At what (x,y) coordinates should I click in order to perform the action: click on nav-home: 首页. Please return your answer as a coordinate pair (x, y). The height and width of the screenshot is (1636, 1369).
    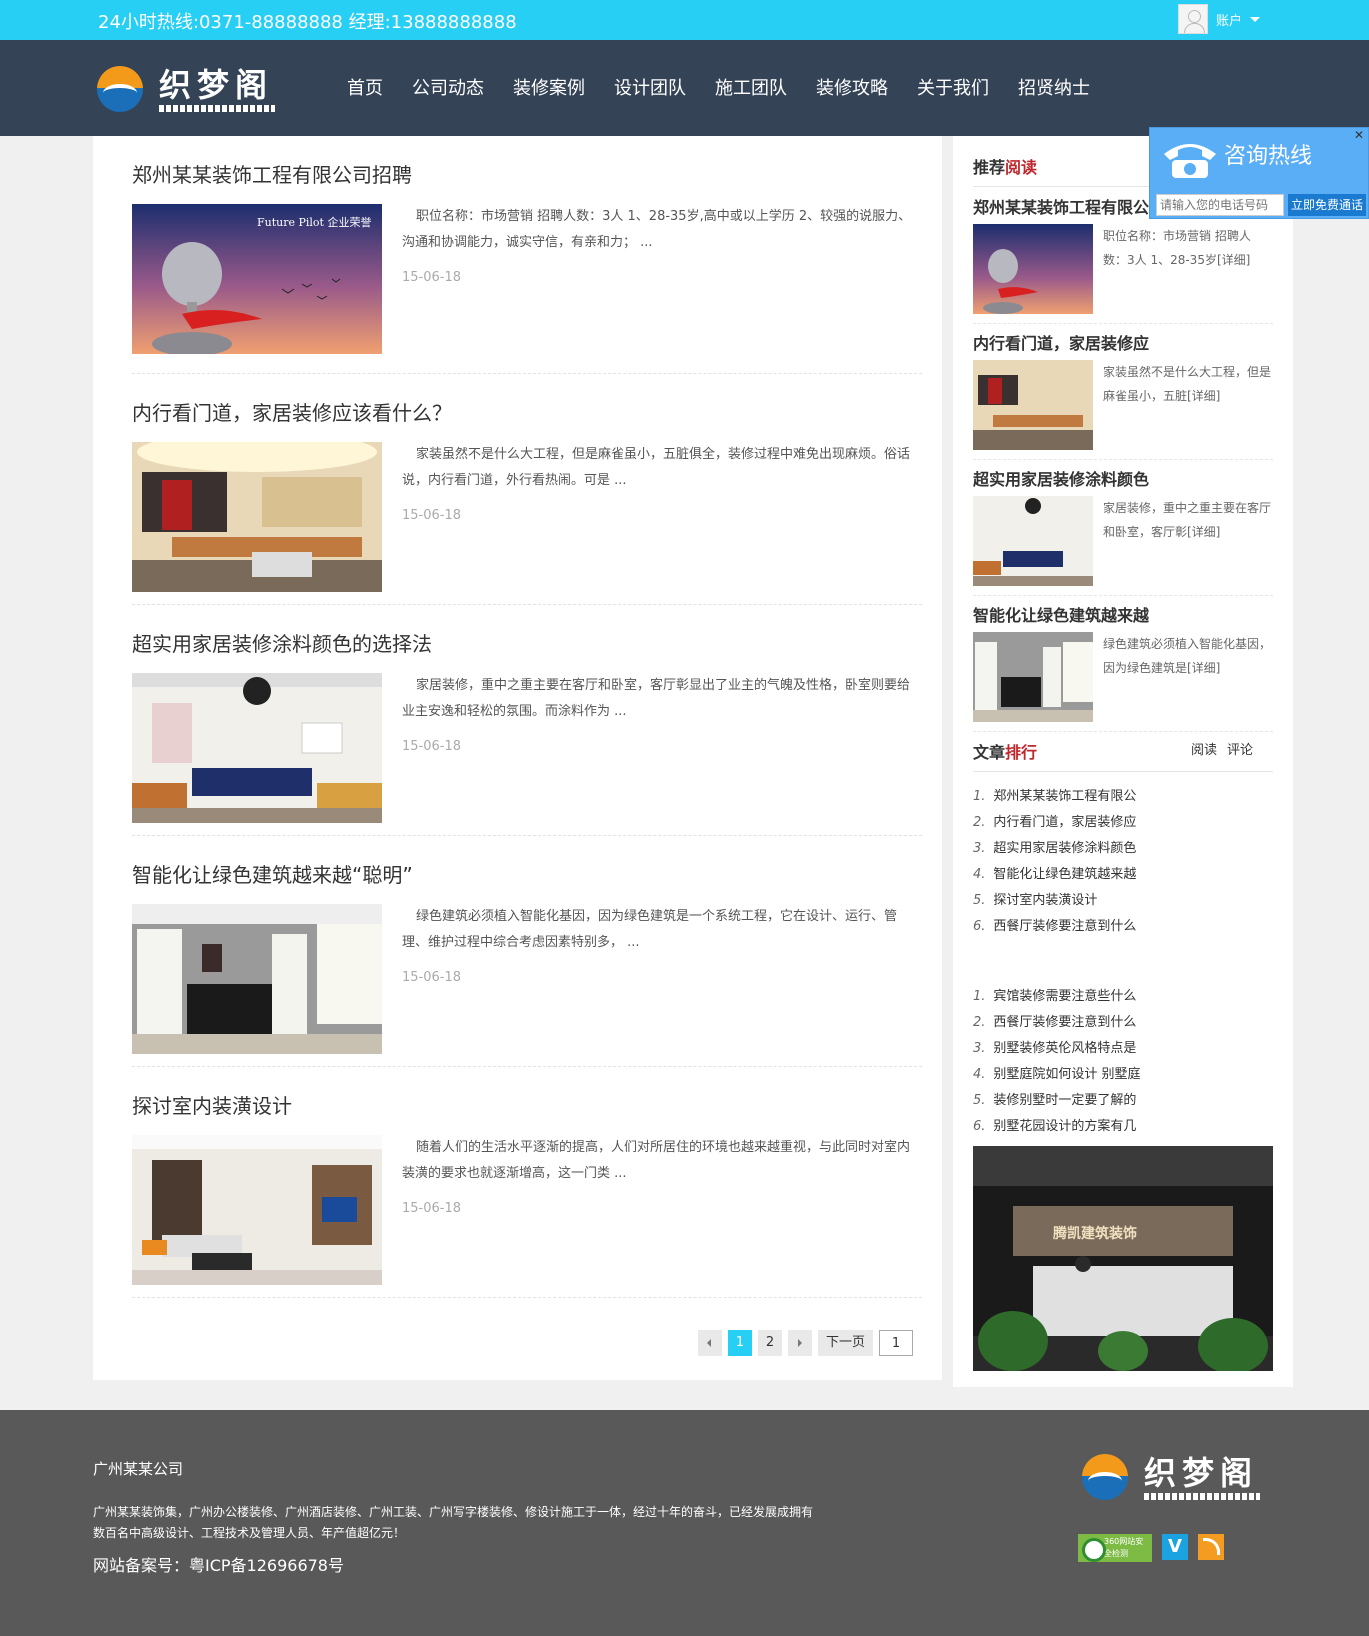
    Looking at the image, I should click on (365, 87).